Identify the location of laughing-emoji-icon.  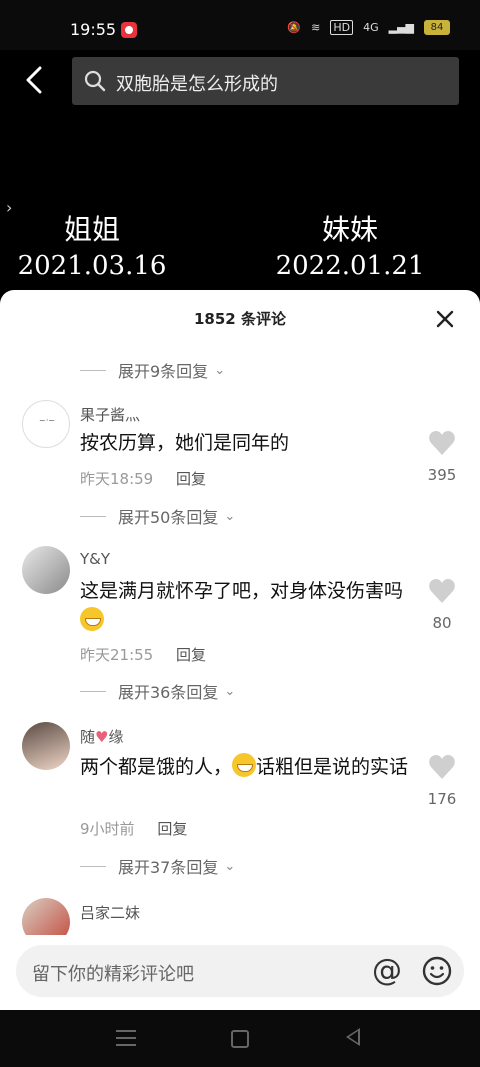
(92, 619).